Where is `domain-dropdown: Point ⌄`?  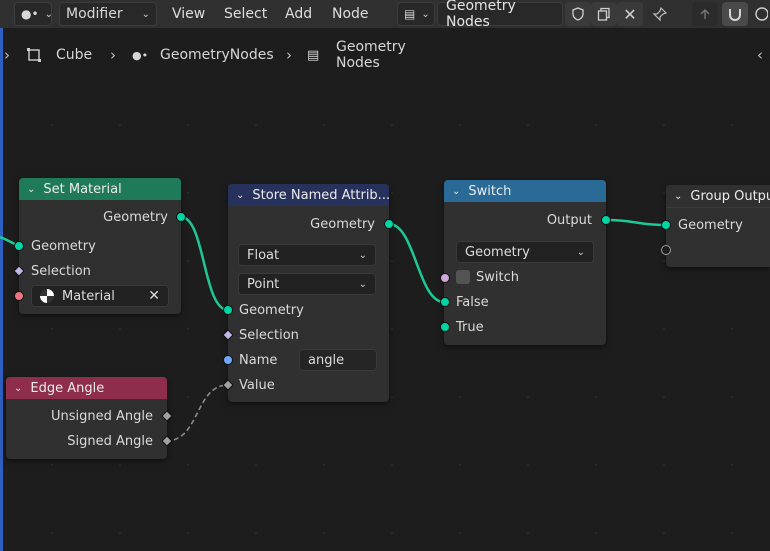
domain-dropdown: Point ⌄ is located at coordinates (307, 284).